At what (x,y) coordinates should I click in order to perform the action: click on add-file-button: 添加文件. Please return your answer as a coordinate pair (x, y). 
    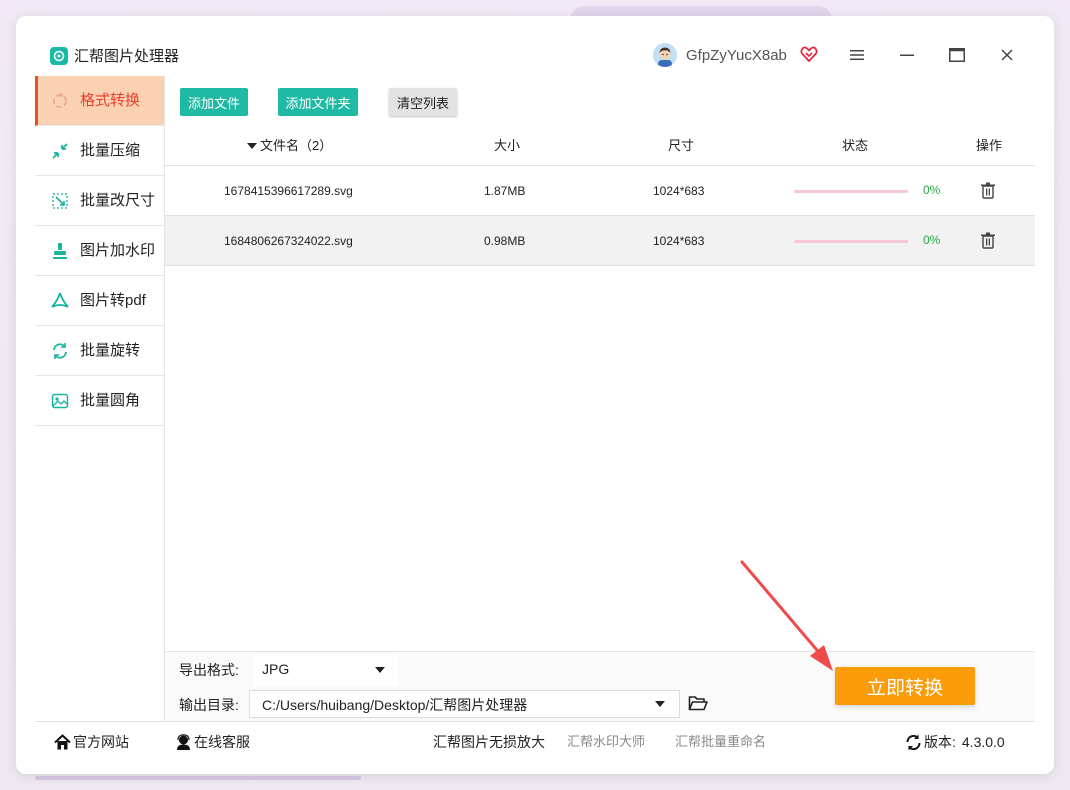
    Looking at the image, I should click on (214, 102).